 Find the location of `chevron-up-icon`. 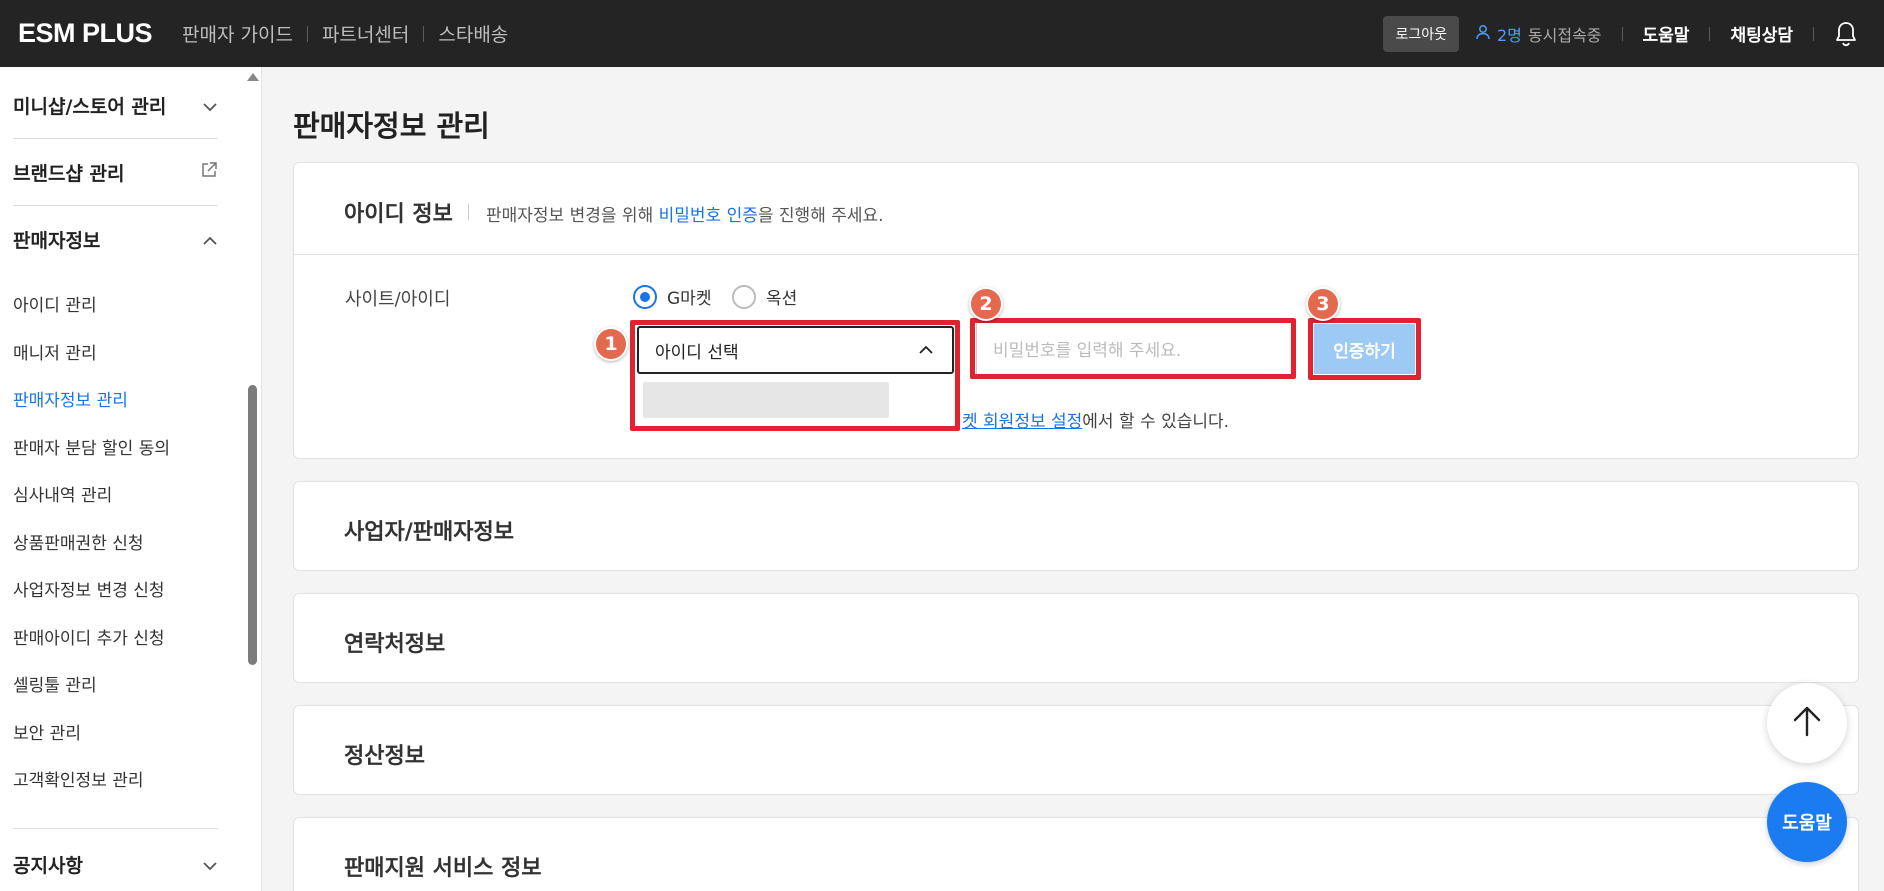

chevron-up-icon is located at coordinates (210, 240).